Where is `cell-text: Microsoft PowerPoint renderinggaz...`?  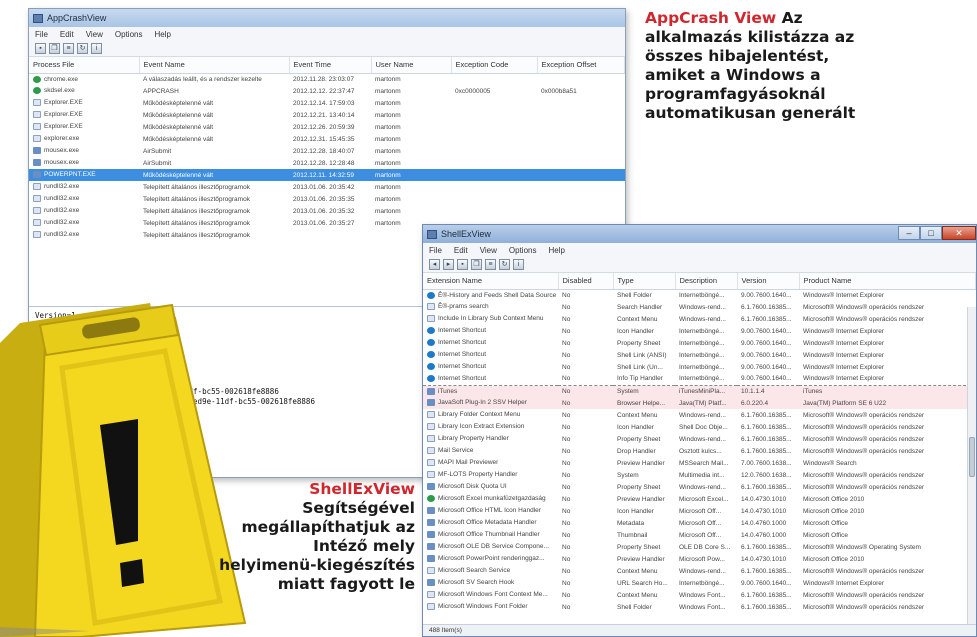
cell-text: Microsoft PowerPoint renderinggaz... is located at coordinates (491, 559).